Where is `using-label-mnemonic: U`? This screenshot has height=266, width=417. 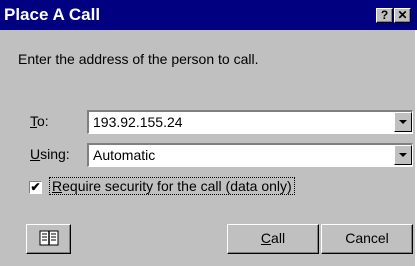 using-label-mnemonic: U is located at coordinates (35, 154).